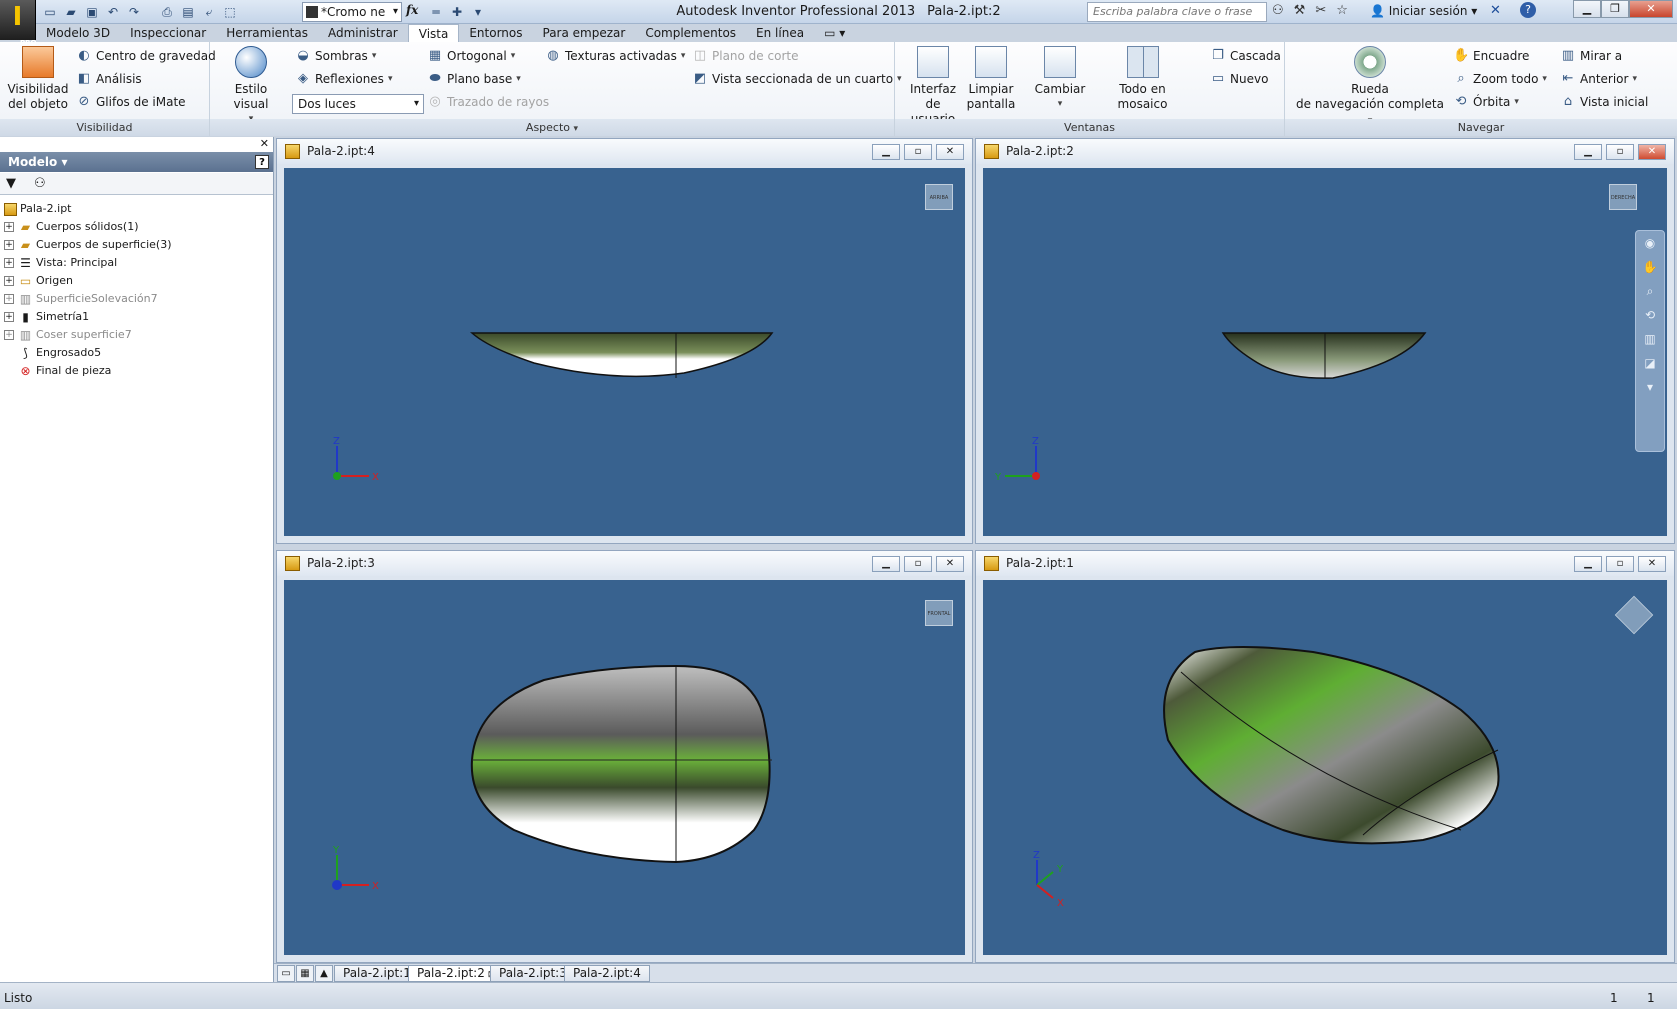  What do you see at coordinates (1342, 10) in the screenshot?
I see `star-icon: ☆` at bounding box center [1342, 10].